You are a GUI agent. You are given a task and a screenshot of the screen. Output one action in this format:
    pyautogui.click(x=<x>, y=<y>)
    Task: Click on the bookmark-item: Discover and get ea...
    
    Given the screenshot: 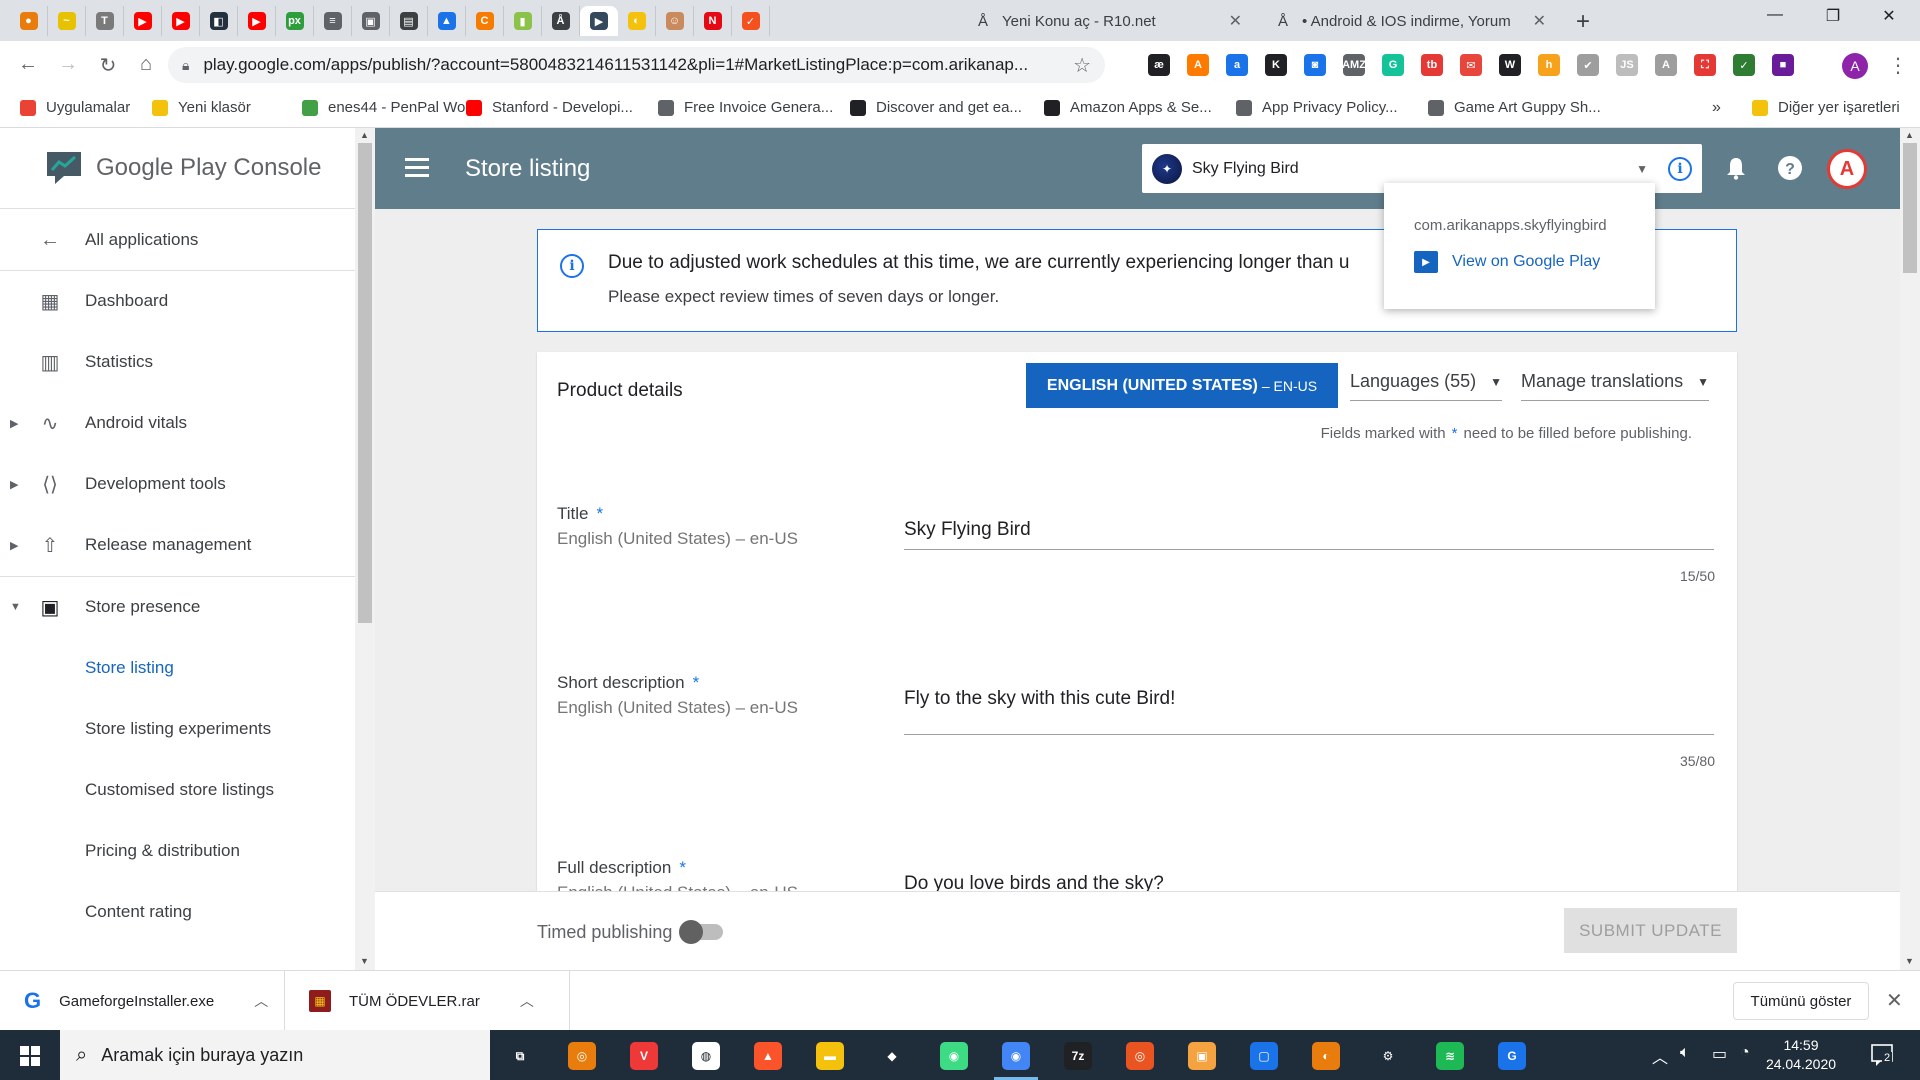 What is the action you would take?
    pyautogui.click(x=936, y=107)
    